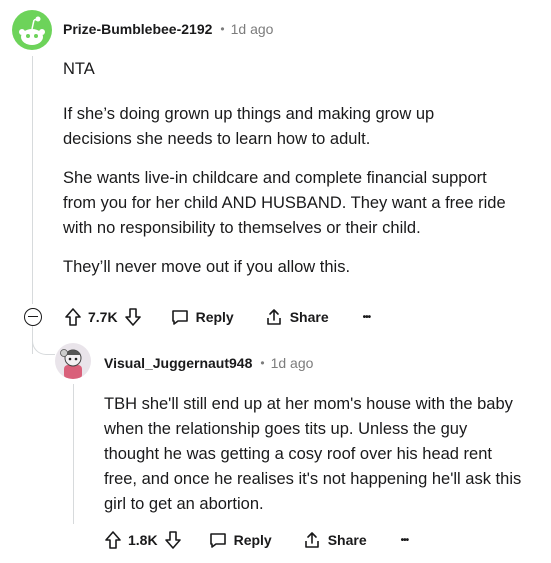 Image resolution: width=551 pixels, height=563 pixels. I want to click on vote-group: 1.8K, so click(143, 540).